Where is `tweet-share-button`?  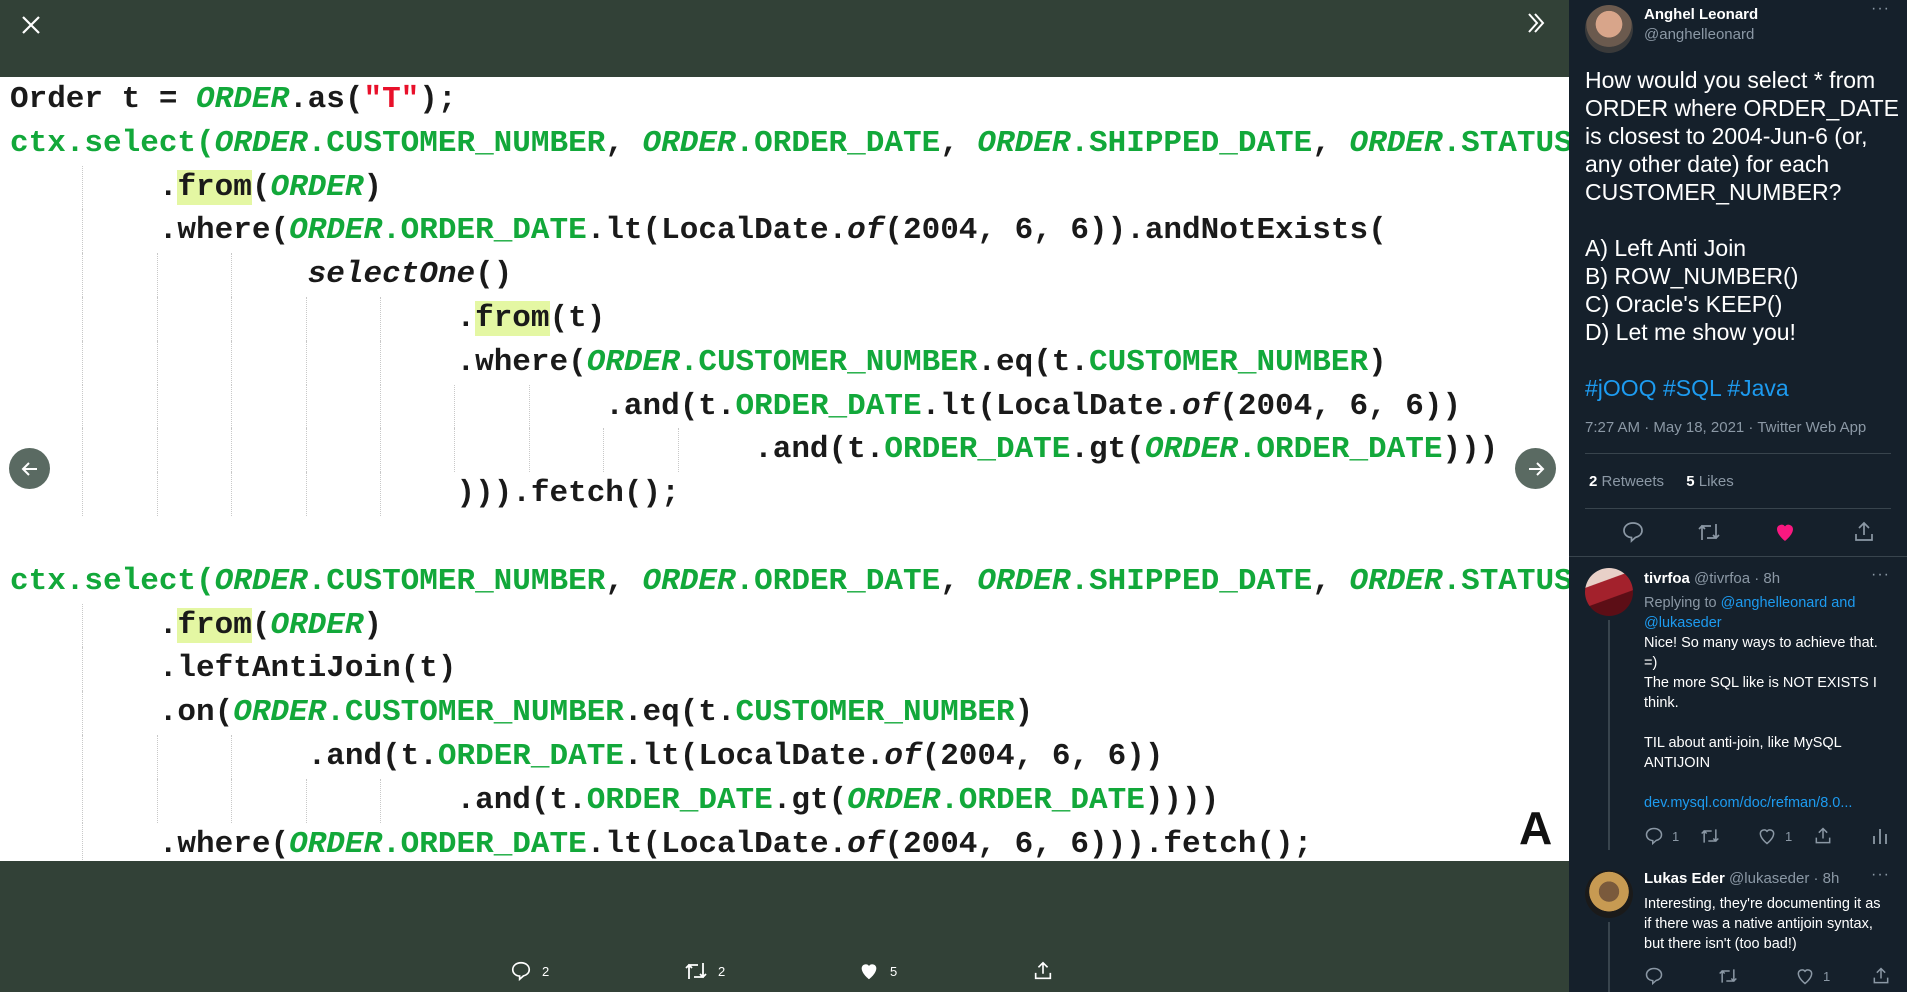 tweet-share-button is located at coordinates (1864, 534).